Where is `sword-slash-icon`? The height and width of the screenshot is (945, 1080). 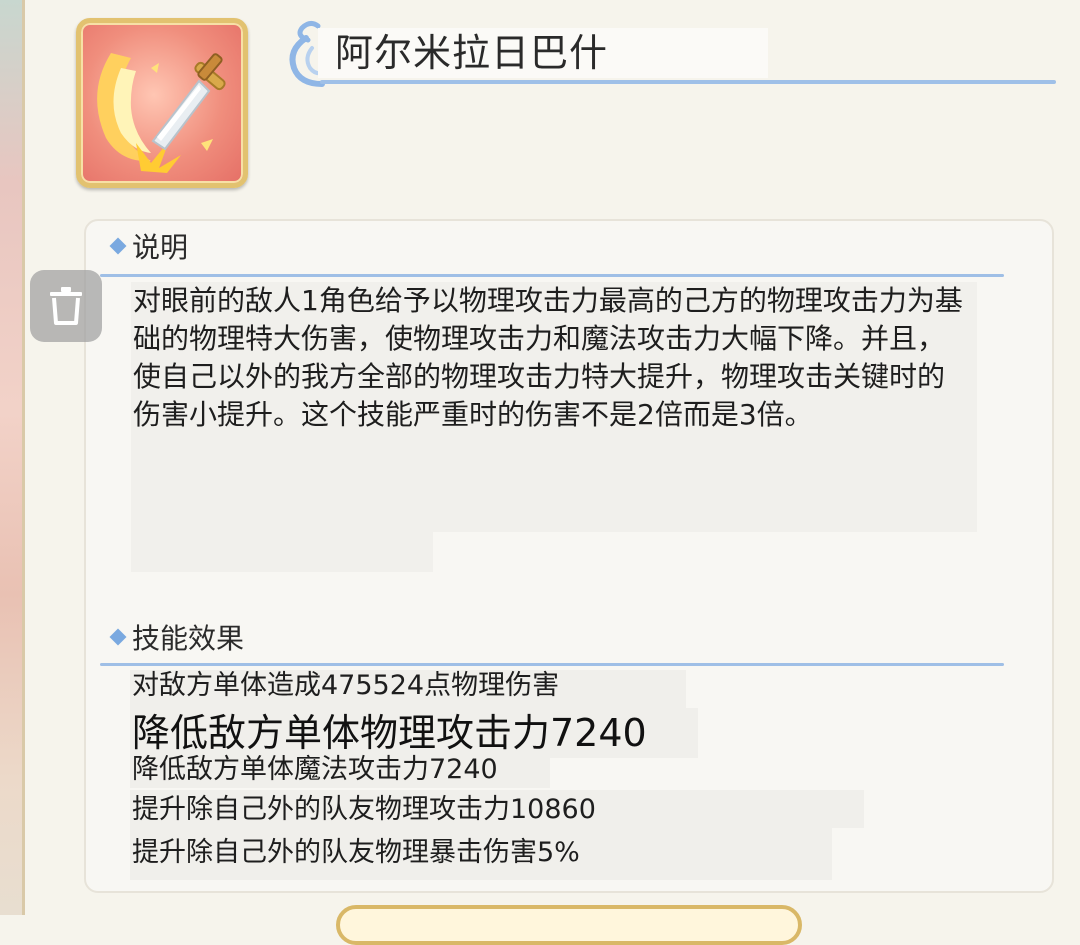 sword-slash-icon is located at coordinates (162, 103).